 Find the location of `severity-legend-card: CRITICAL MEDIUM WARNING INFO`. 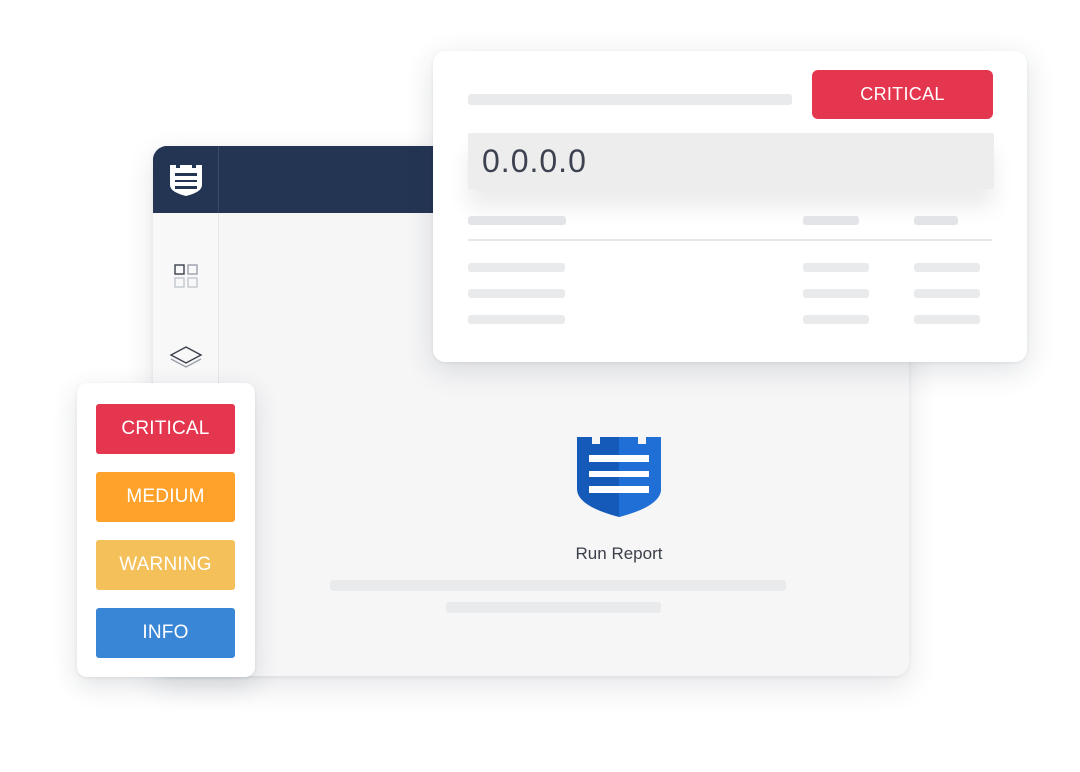

severity-legend-card: CRITICAL MEDIUM WARNING INFO is located at coordinates (166, 530).